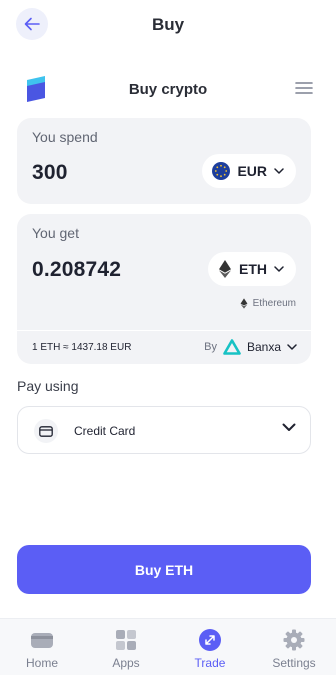  What do you see at coordinates (126, 663) in the screenshot?
I see `tab-apps-label: Apps` at bounding box center [126, 663].